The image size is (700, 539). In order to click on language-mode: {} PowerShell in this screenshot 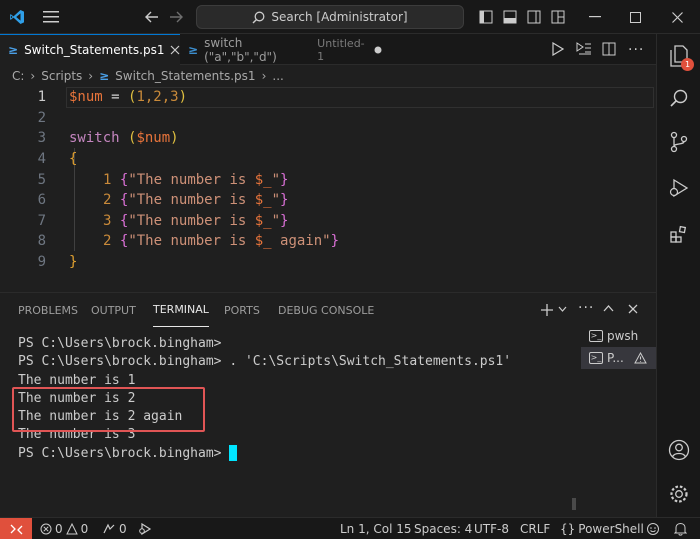, I will do `click(602, 528)`.